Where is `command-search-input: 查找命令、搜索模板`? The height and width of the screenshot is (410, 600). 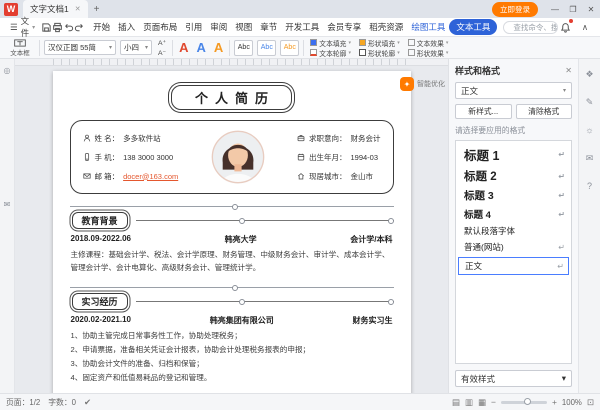
command-search-input: 查找命令、搜索模板 is located at coordinates (530, 27).